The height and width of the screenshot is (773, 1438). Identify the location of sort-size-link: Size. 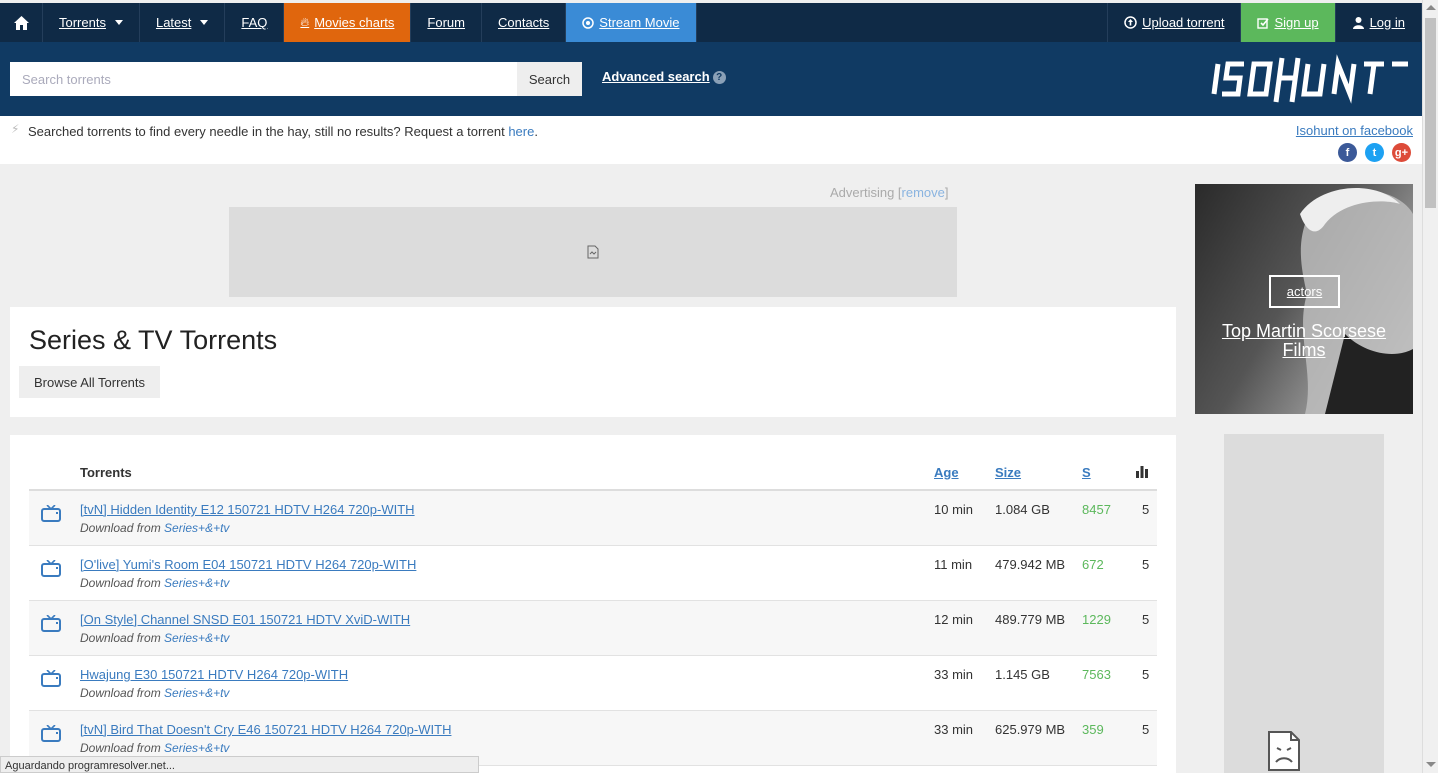
(1008, 472).